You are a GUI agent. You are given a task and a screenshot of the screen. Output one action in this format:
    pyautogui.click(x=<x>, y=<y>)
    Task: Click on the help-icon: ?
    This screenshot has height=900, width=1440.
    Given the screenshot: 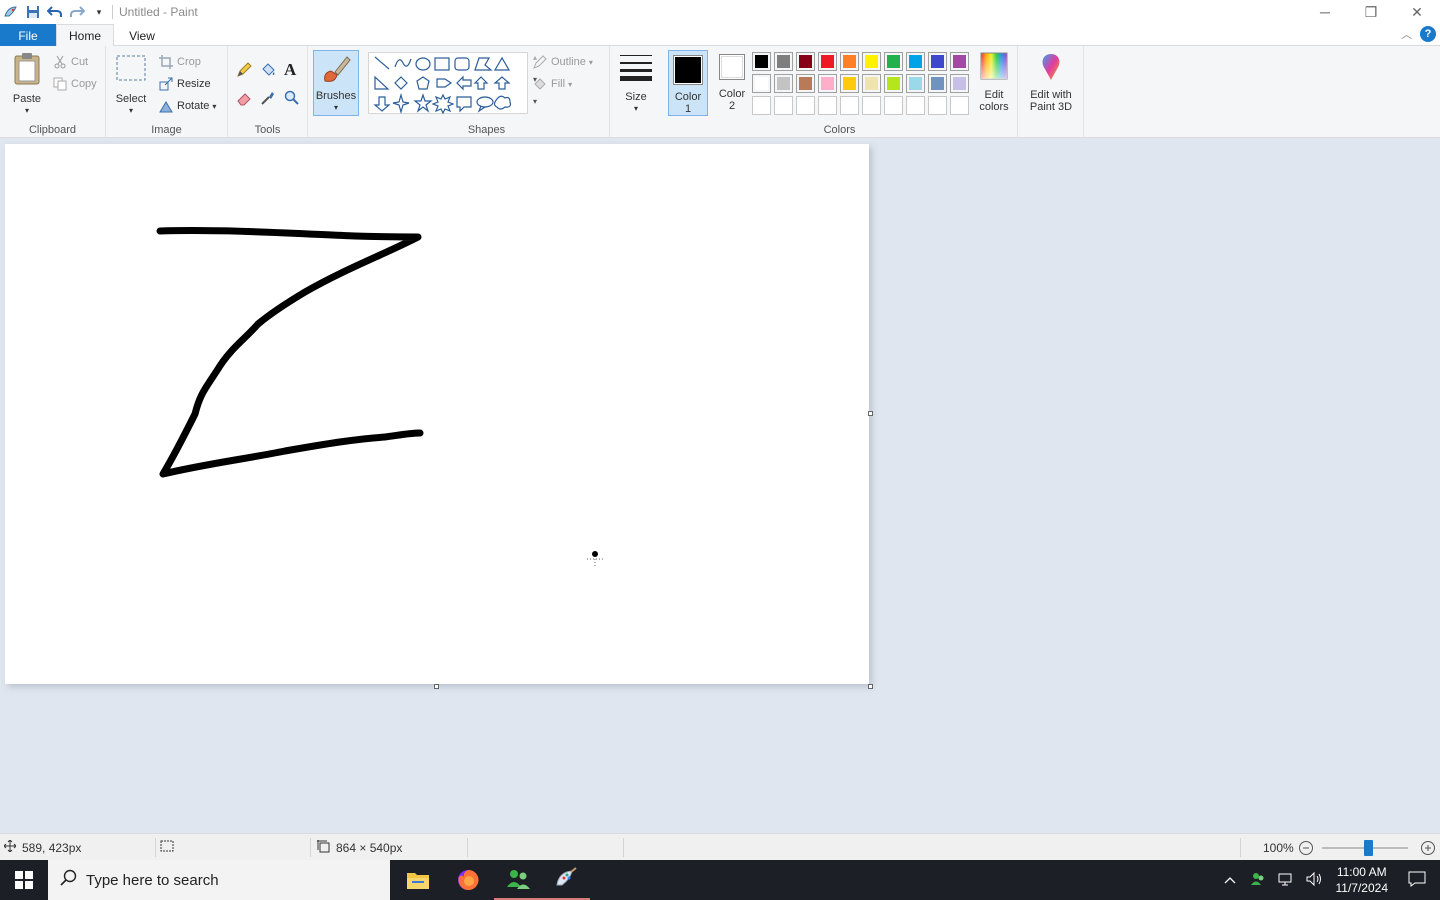 What is the action you would take?
    pyautogui.click(x=1428, y=34)
    